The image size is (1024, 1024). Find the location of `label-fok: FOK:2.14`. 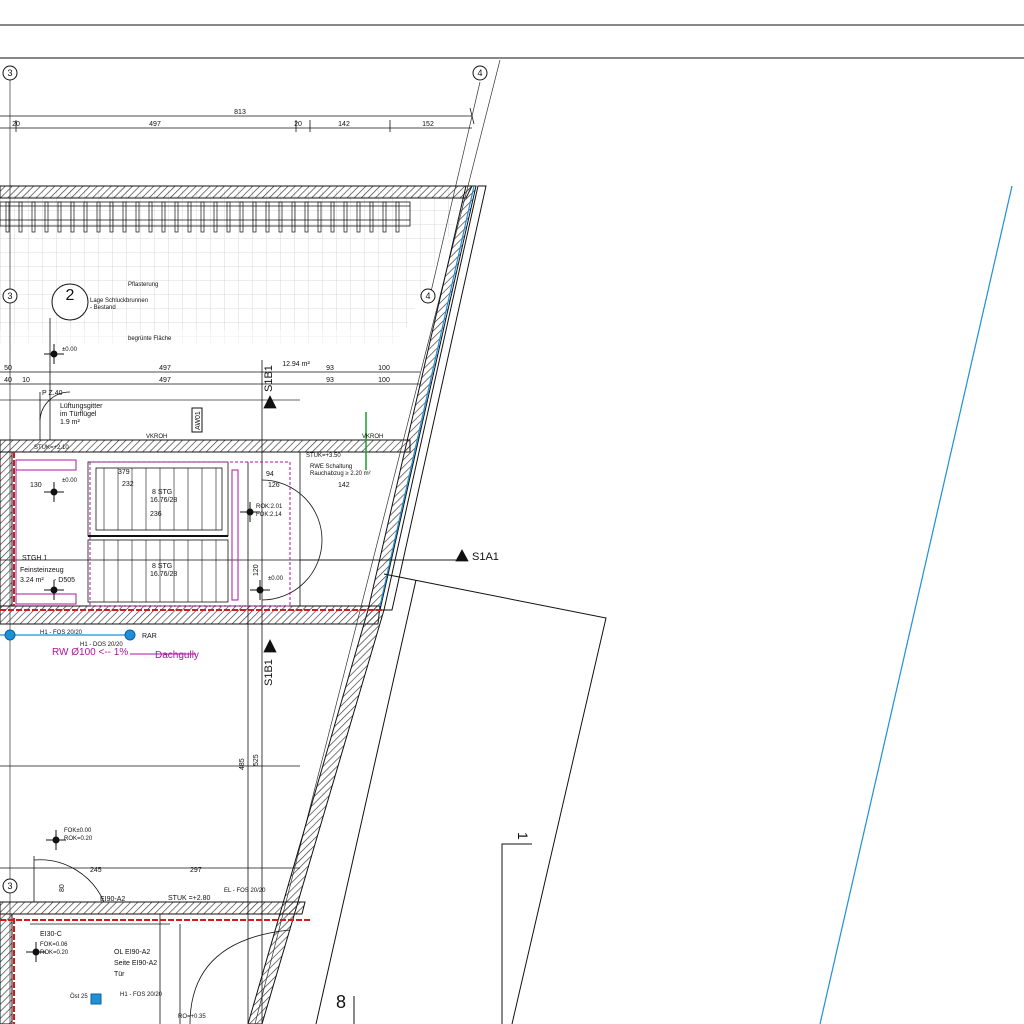

label-fok: FOK:2.14 is located at coordinates (269, 515).